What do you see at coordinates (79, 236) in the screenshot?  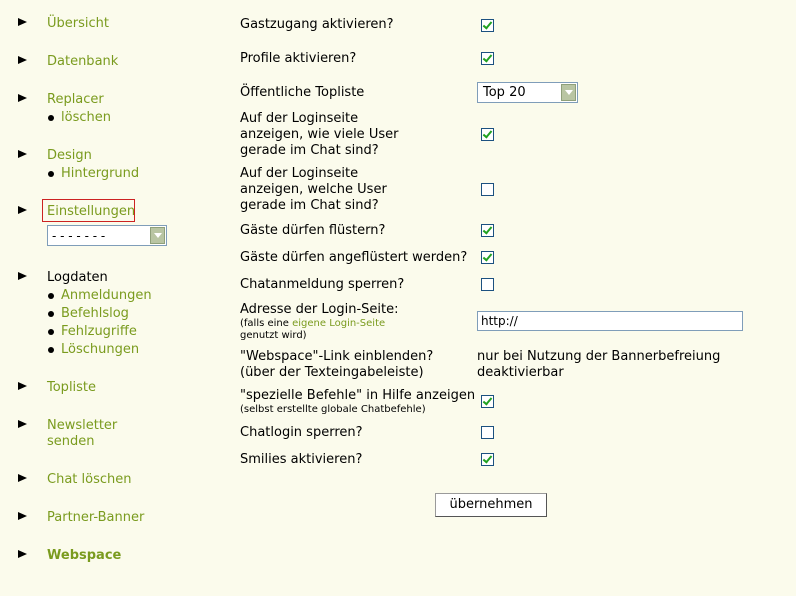 I see `settings-section-select-value: - - - - - - -` at bounding box center [79, 236].